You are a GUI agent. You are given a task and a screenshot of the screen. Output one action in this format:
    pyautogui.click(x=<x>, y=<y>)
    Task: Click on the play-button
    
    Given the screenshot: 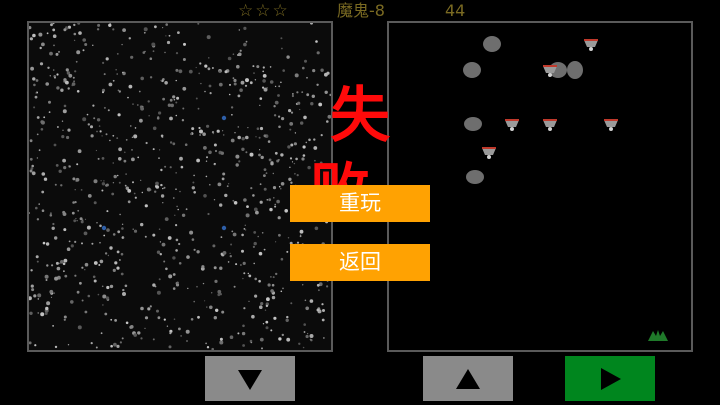 What is the action you would take?
    pyautogui.click(x=610, y=378)
    